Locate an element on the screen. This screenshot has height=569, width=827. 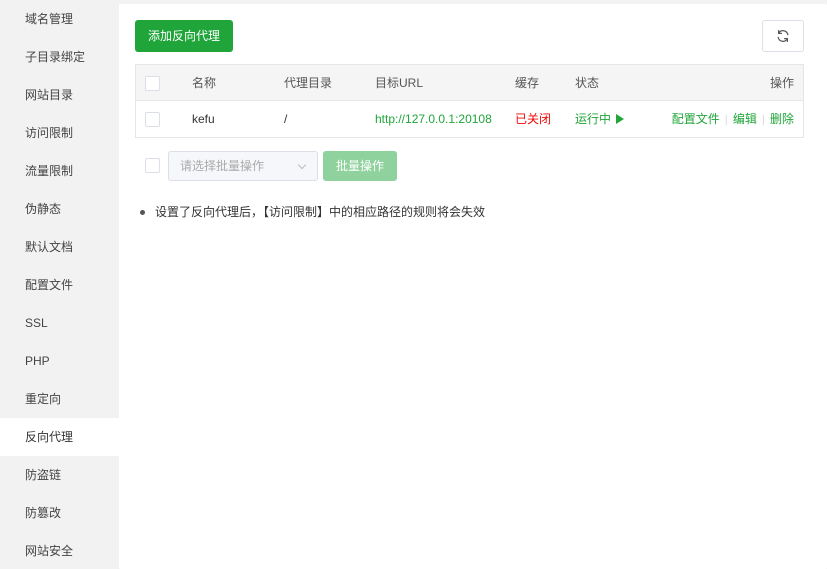
batch-bar: 请选择批量操作 批量操作 is located at coordinates (360, 166).